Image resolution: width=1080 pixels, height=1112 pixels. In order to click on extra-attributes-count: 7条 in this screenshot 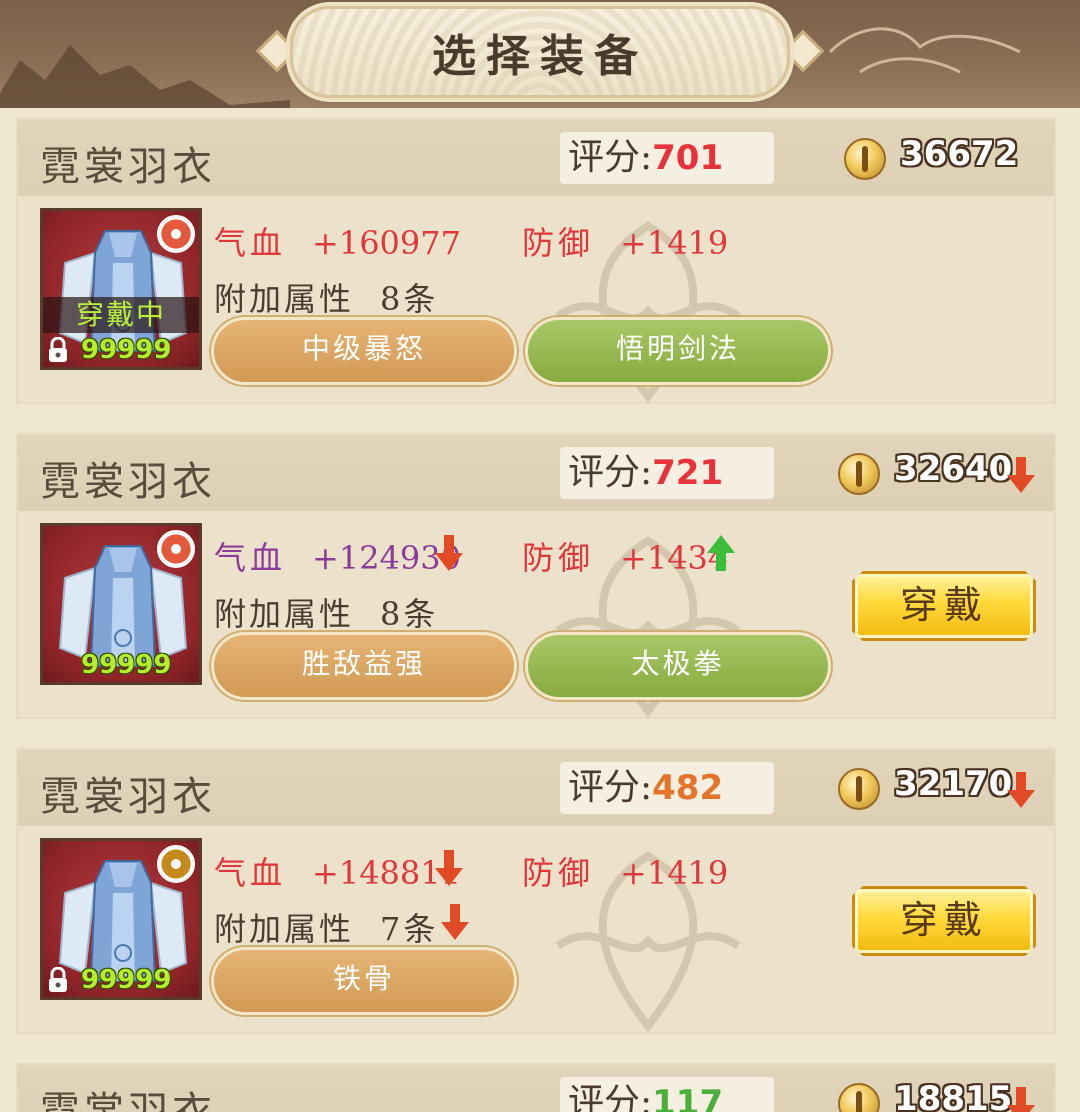, I will do `click(409, 929)`.